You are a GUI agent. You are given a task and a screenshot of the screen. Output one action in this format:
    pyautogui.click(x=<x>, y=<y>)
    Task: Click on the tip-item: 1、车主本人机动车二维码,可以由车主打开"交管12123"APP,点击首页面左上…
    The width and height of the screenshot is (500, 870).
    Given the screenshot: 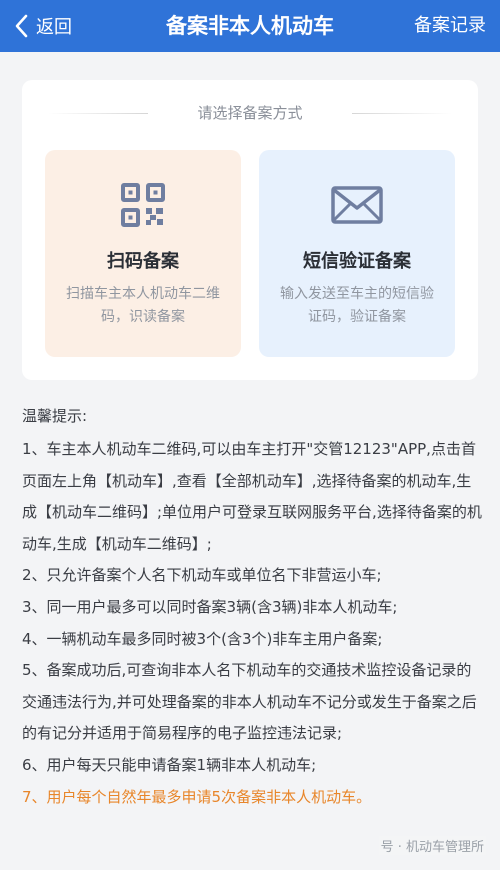 What is the action you would take?
    pyautogui.click(x=252, y=496)
    